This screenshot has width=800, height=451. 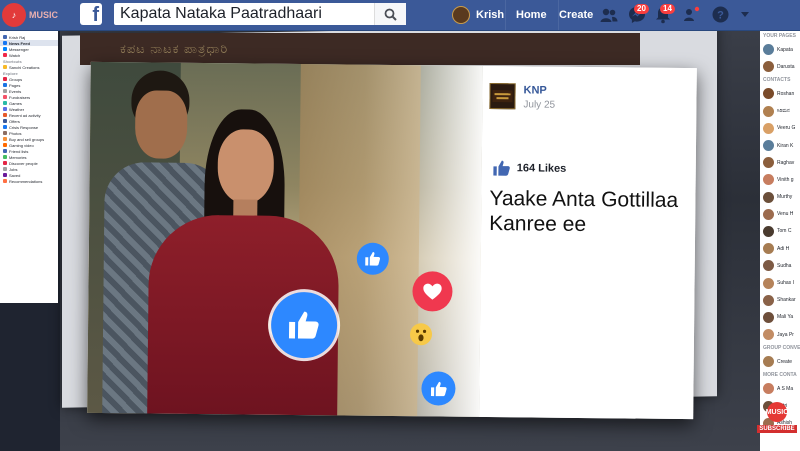 I want to click on small-like-reaction, so click(x=372, y=258).